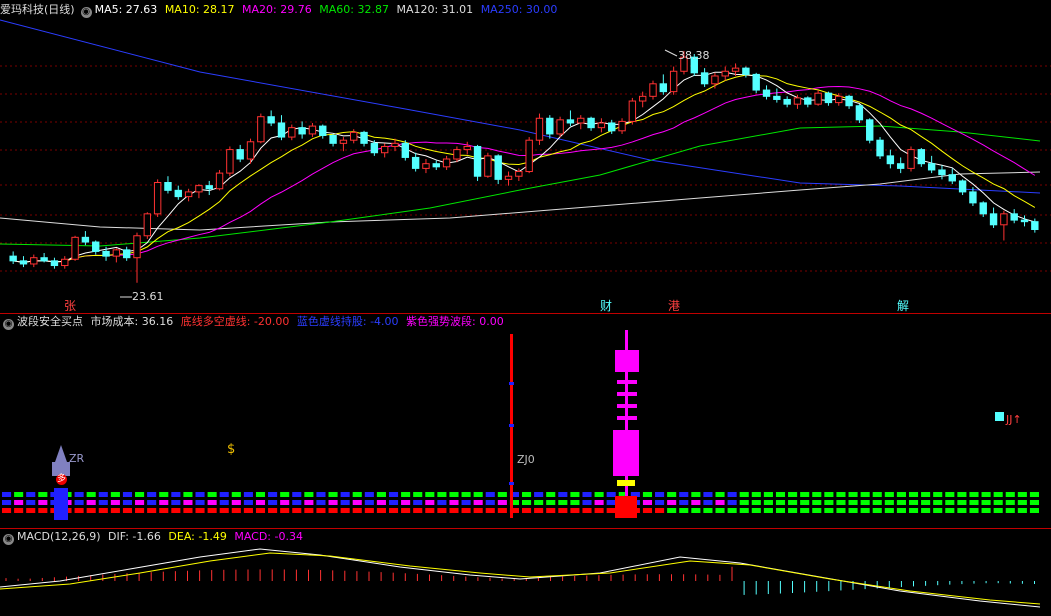  What do you see at coordinates (199, 9) in the screenshot?
I see `ma10-label: MA10: 28.17` at bounding box center [199, 9].